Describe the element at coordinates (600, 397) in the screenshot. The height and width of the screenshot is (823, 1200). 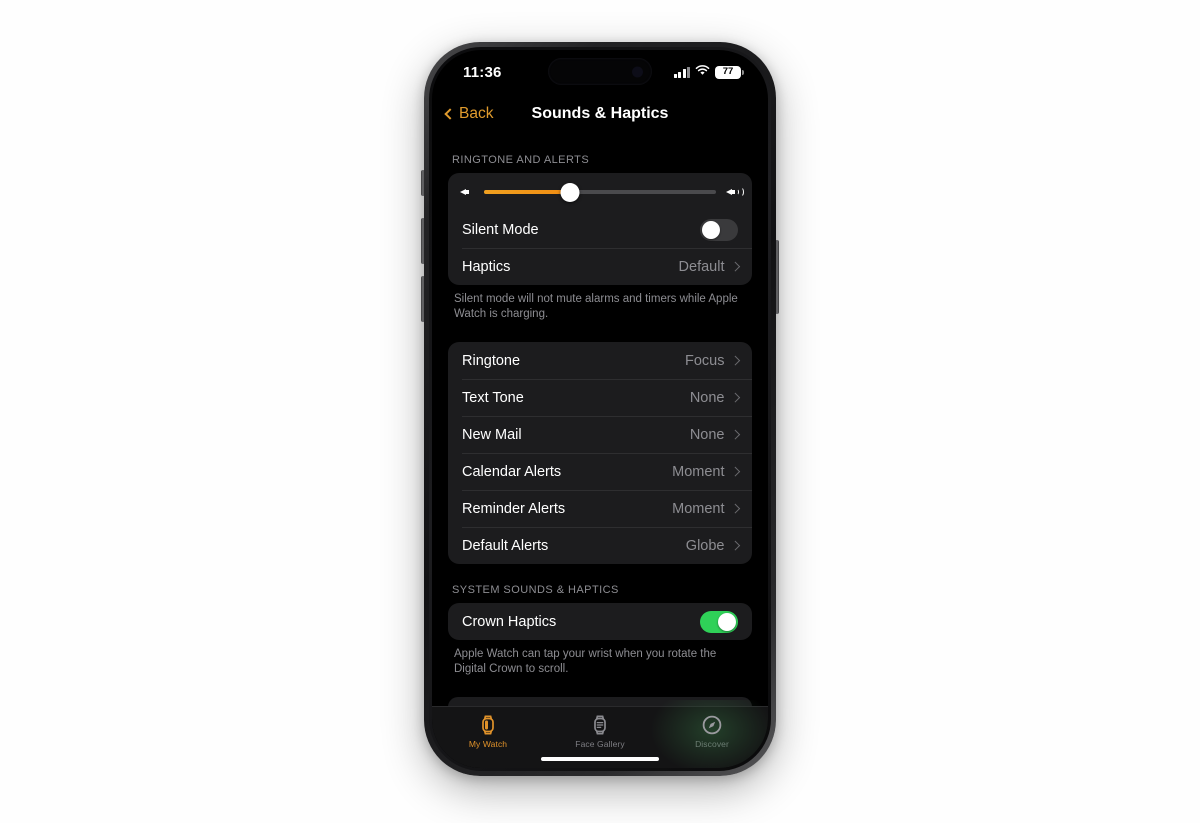
I see `row-text-tone: Text Tone None` at that location.